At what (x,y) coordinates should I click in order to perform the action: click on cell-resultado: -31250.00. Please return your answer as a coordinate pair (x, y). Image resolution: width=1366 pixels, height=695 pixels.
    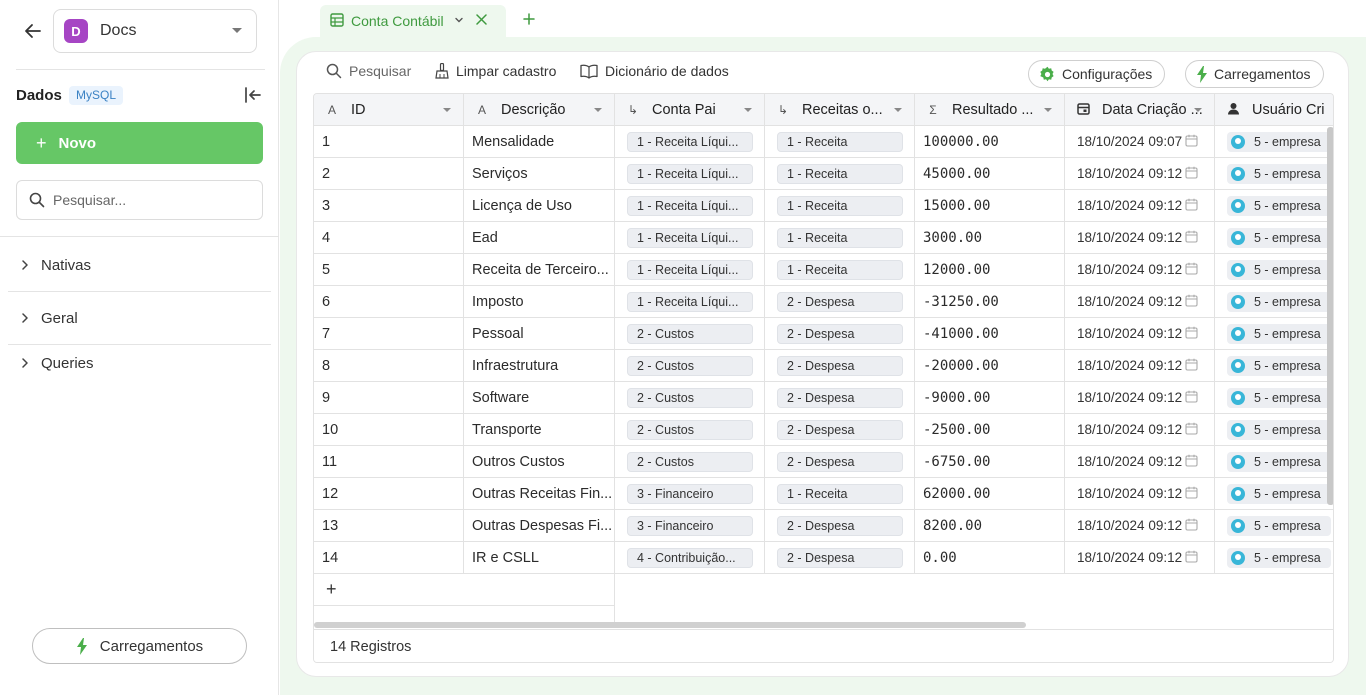
    Looking at the image, I should click on (990, 302).